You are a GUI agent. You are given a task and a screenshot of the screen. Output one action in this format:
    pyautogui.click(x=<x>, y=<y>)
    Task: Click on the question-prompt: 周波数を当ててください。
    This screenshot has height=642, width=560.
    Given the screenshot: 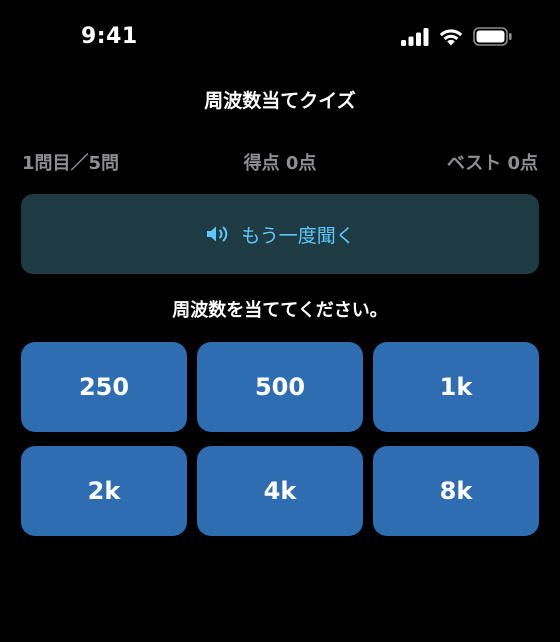 What is the action you would take?
    pyautogui.click(x=280, y=310)
    